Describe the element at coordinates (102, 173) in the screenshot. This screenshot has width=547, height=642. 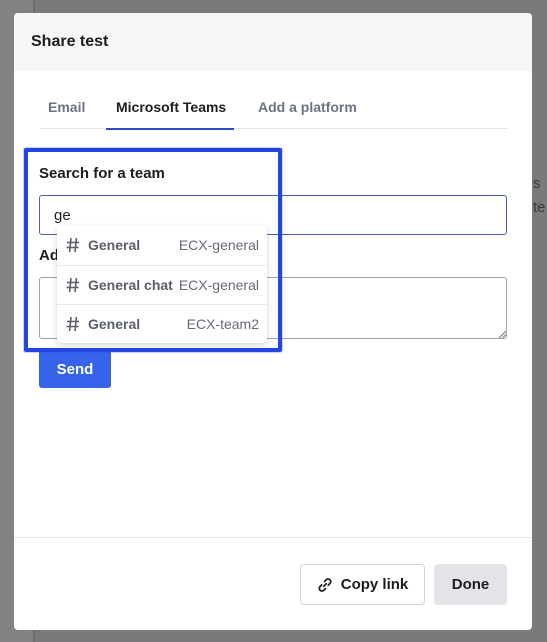
I see `search-team-label: Search for a team` at that location.